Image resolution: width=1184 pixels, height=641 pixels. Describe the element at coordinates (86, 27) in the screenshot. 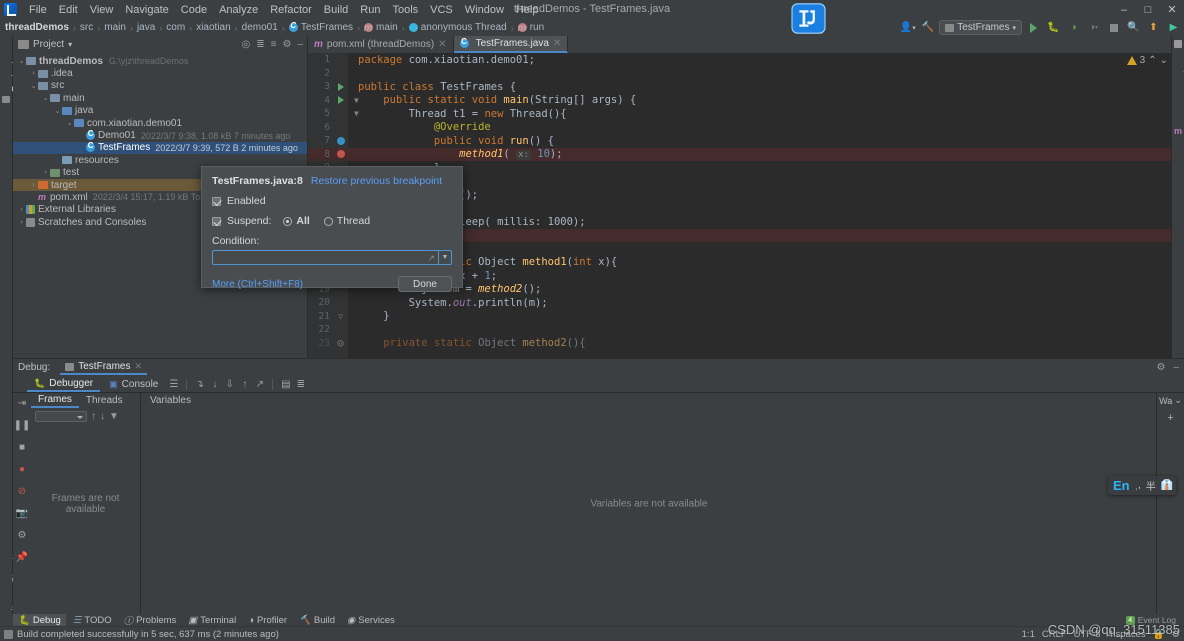

I see `breadcrumb-item-src: src` at that location.